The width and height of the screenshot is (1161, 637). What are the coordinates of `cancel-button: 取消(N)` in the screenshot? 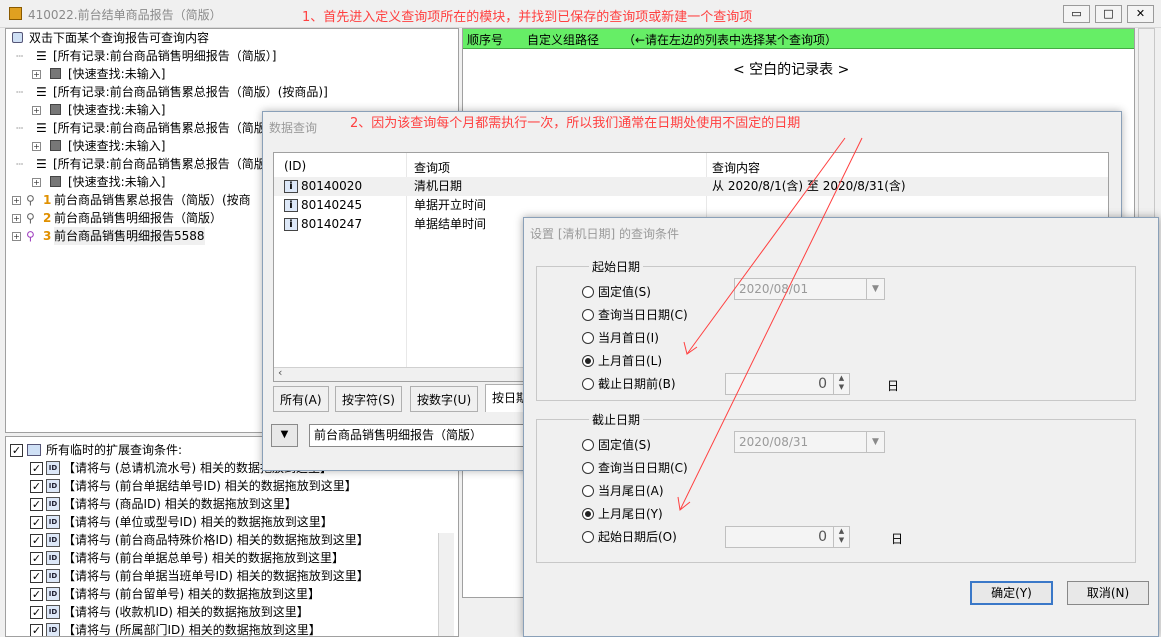 It's located at (1108, 593).